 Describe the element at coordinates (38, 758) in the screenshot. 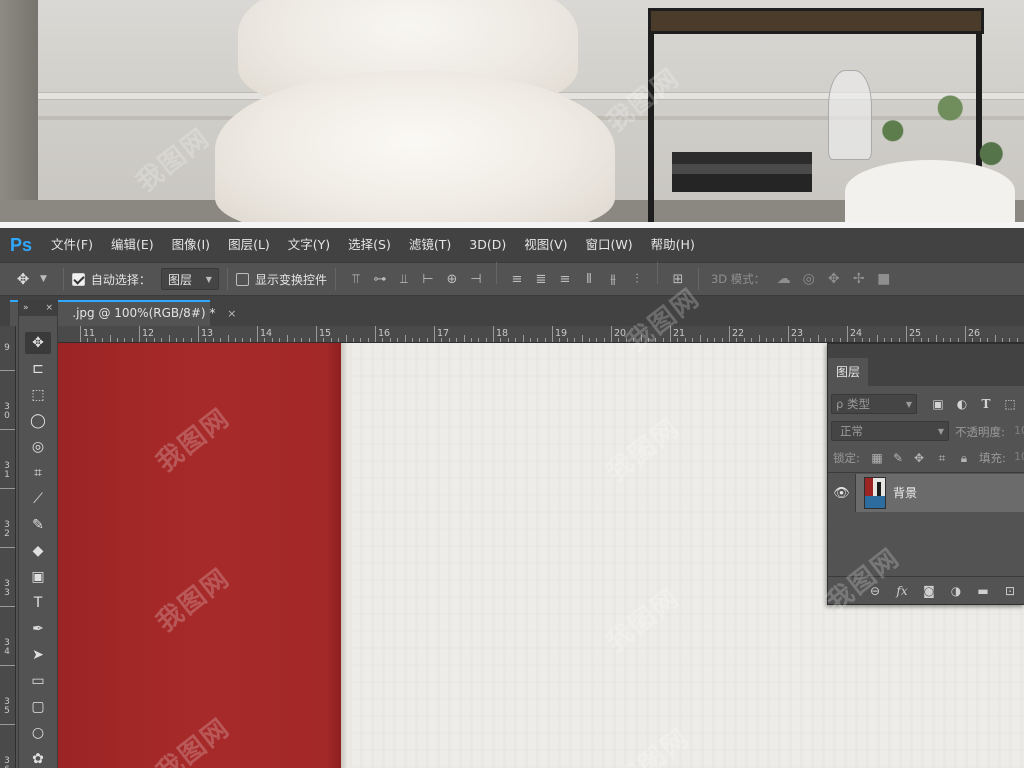

I see `custom-shape-tool-icon: ✿` at that location.